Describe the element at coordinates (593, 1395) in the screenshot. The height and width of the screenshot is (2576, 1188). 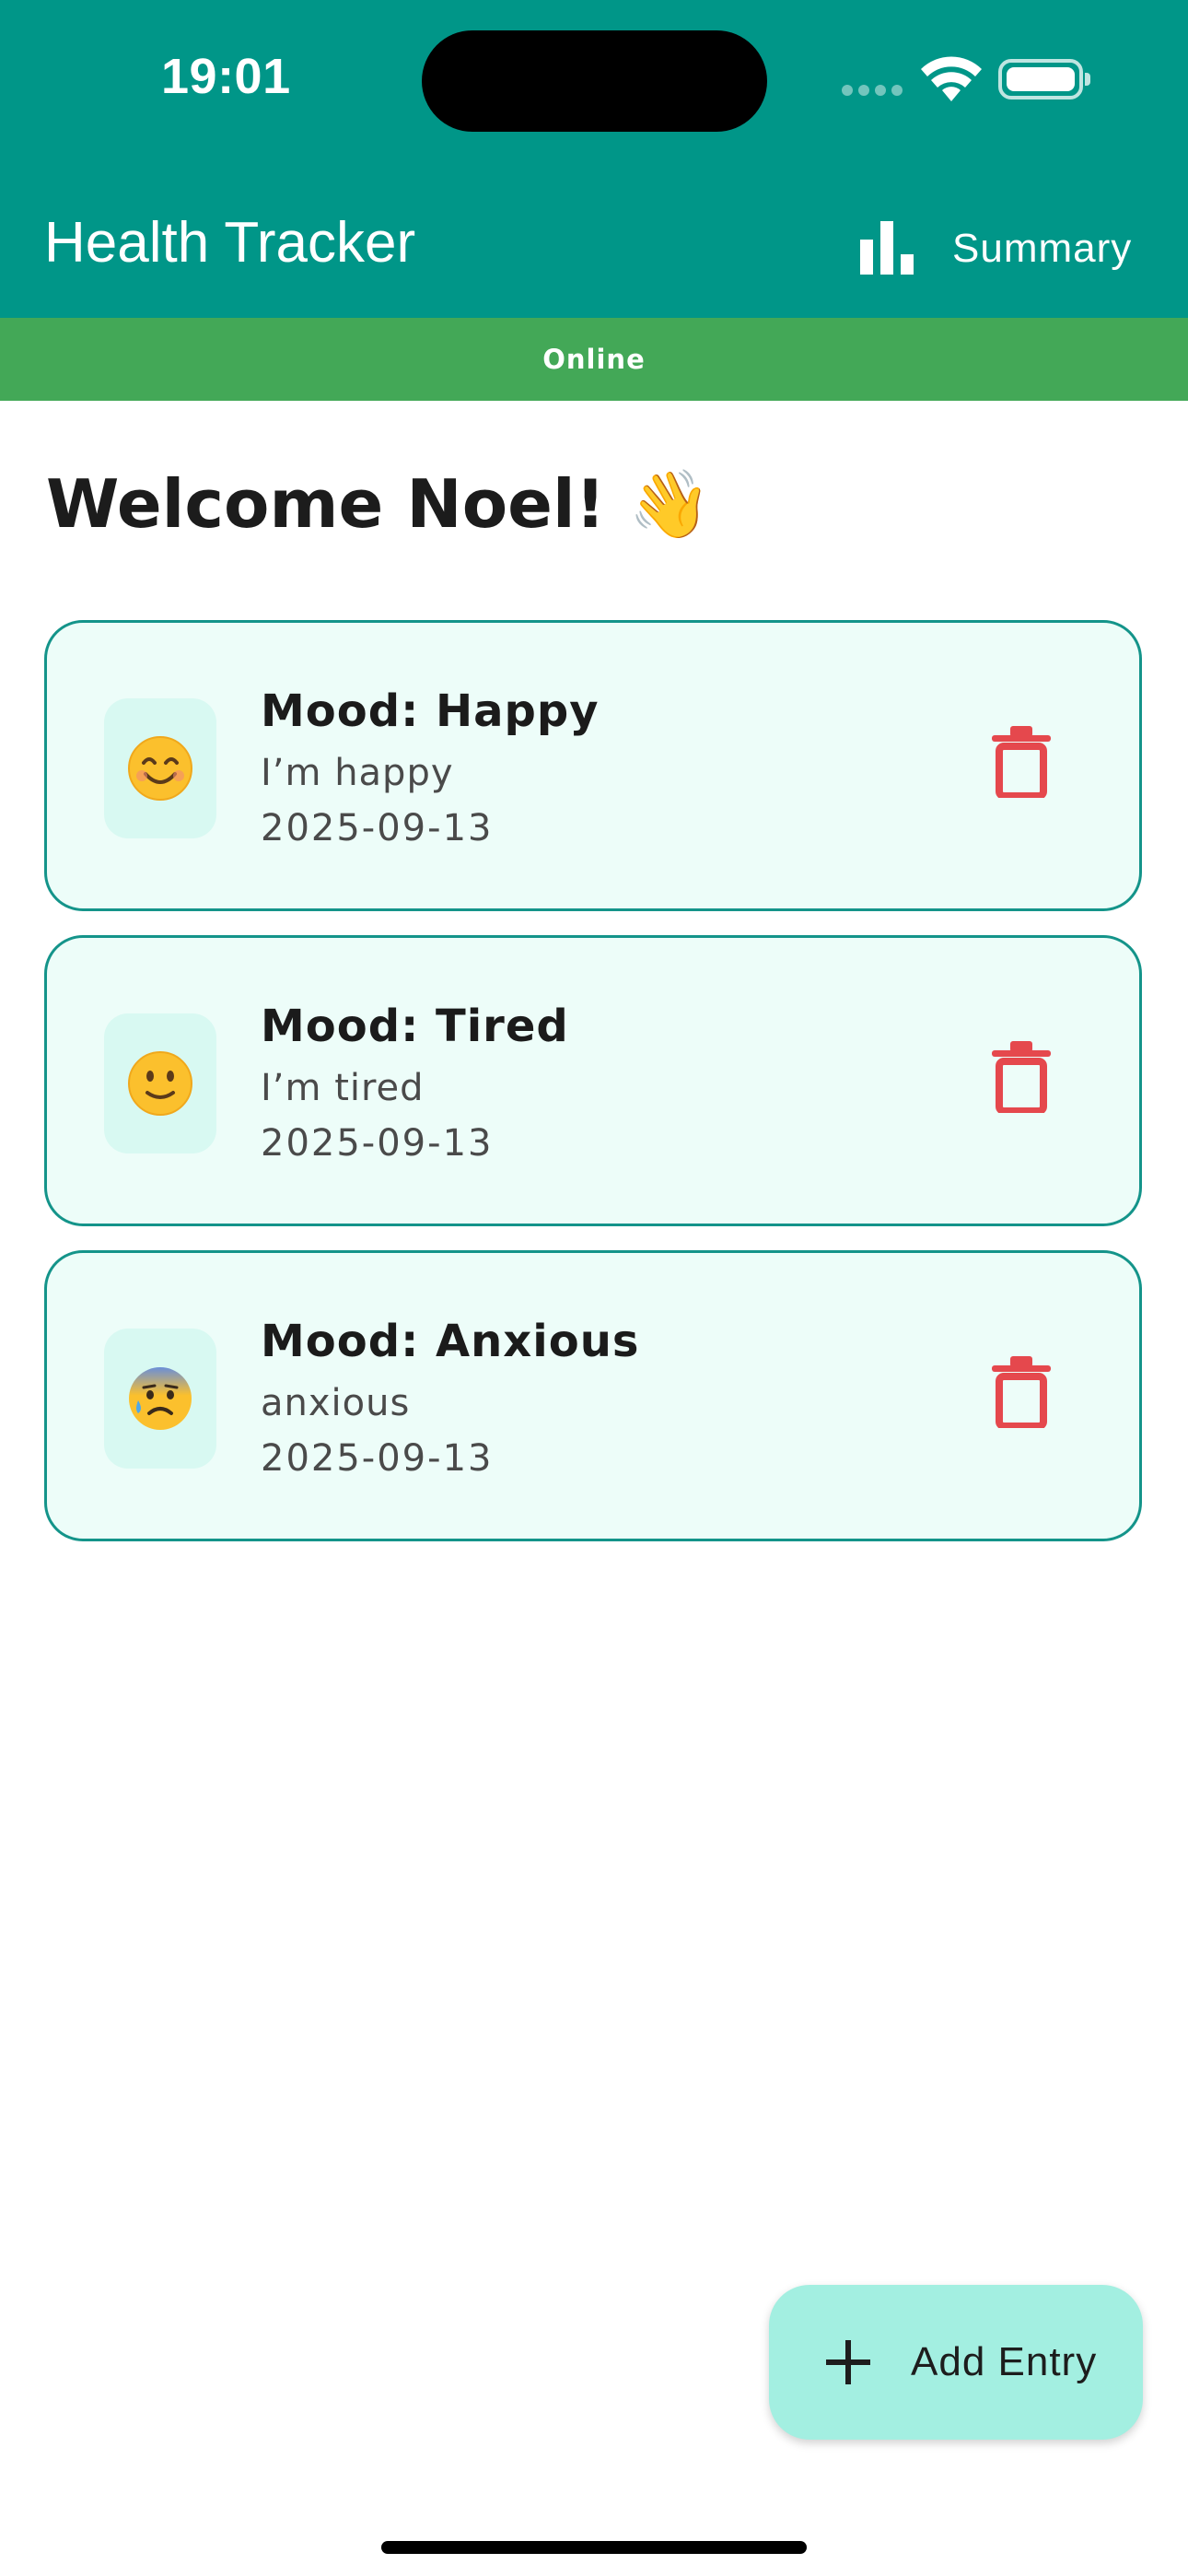
I see `mood-entry-card: Mood: Anxious anxious 2025-09-13` at that location.